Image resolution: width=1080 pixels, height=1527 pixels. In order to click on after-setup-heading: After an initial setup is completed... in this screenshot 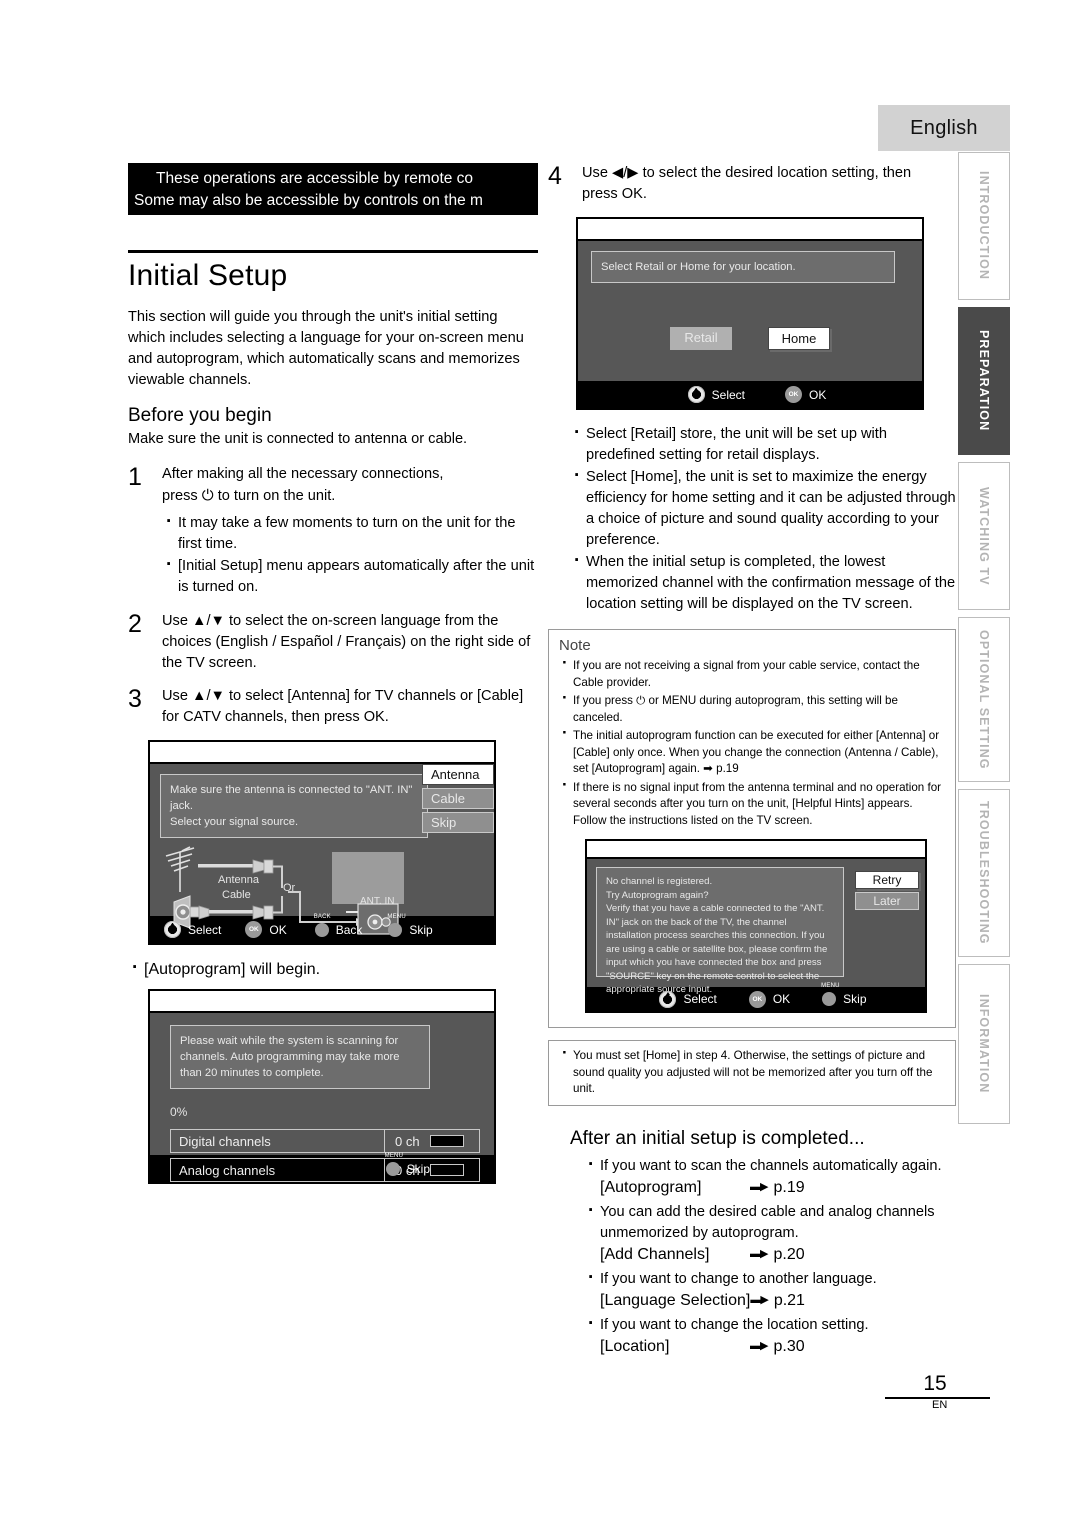, I will do `click(717, 1138)`.